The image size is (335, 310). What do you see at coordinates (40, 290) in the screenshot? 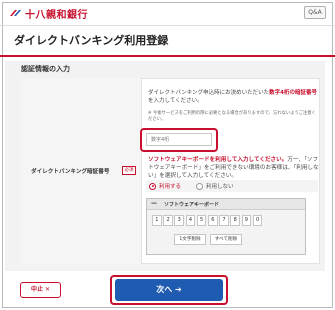
I see `cancel-button: 中止 ✕` at bounding box center [40, 290].